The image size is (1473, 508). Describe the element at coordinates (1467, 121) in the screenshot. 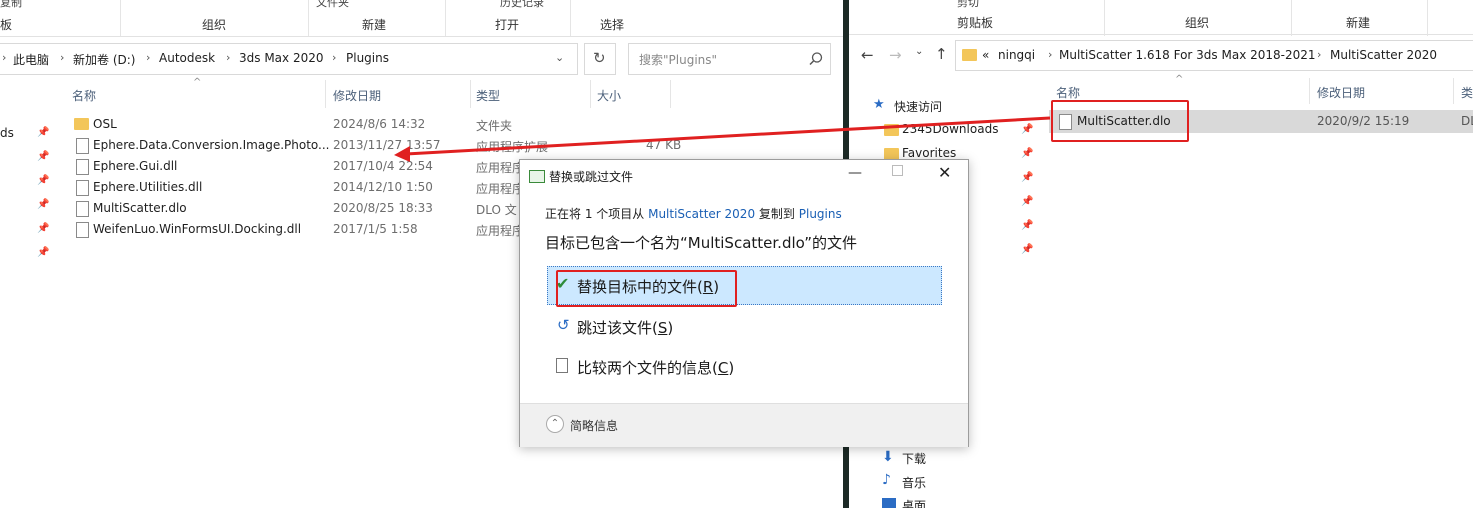

I see `file-type: DL` at that location.